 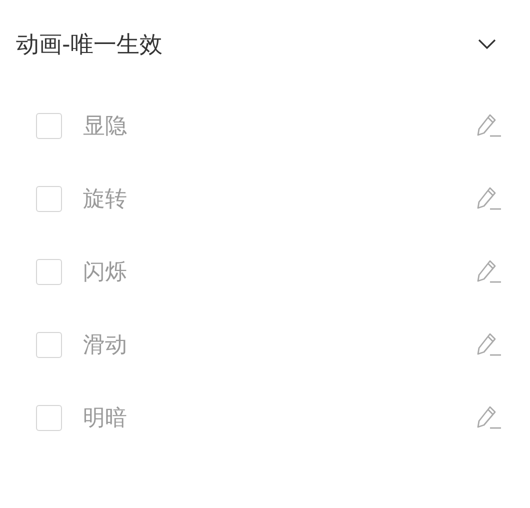 What do you see at coordinates (105, 272) in the screenshot?
I see `item-label: 闪烁` at bounding box center [105, 272].